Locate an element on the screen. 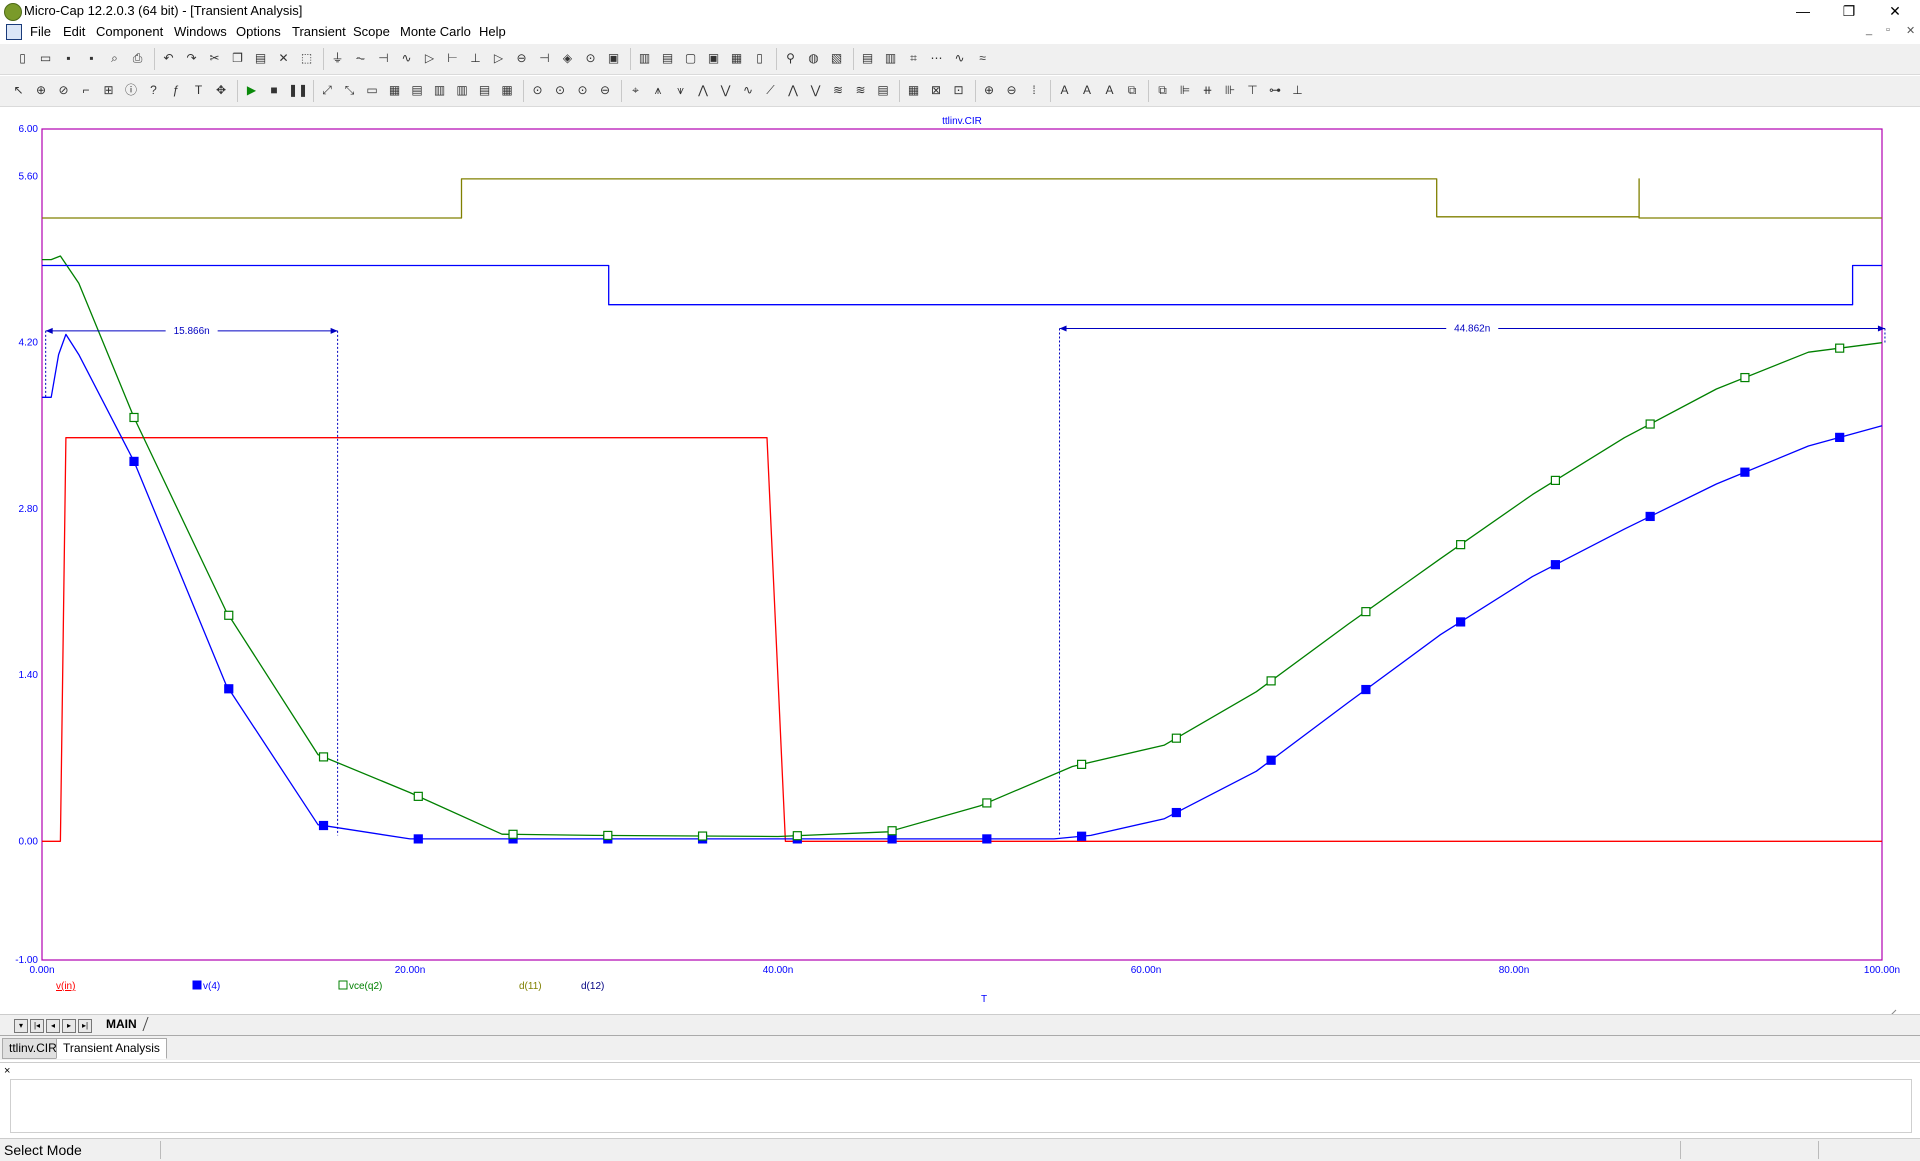 The width and height of the screenshot is (1920, 1161). node-icon: ◈ is located at coordinates (567, 58).